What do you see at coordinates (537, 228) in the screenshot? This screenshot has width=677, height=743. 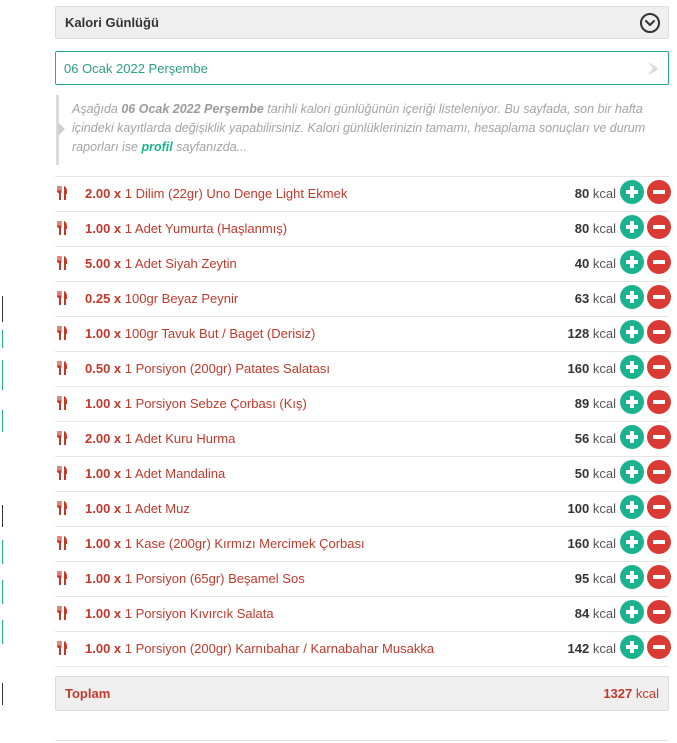 I see `item-calories: 80 kcal` at bounding box center [537, 228].